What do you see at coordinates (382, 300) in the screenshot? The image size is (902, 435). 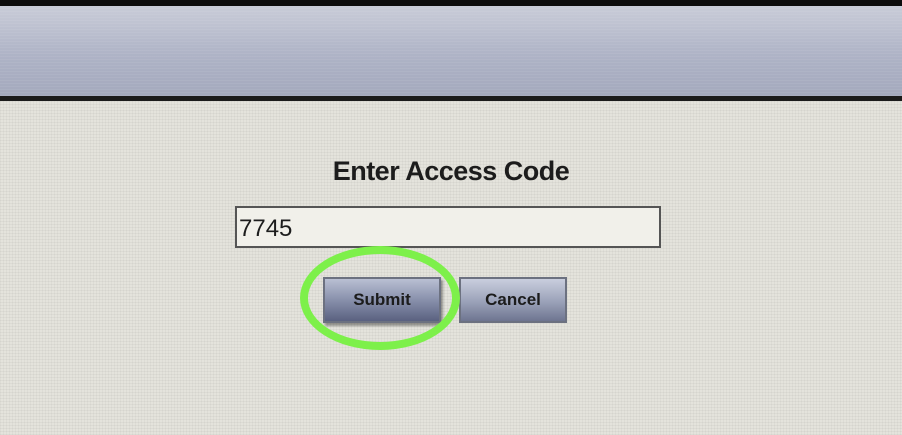 I see `submit-button: Submit` at bounding box center [382, 300].